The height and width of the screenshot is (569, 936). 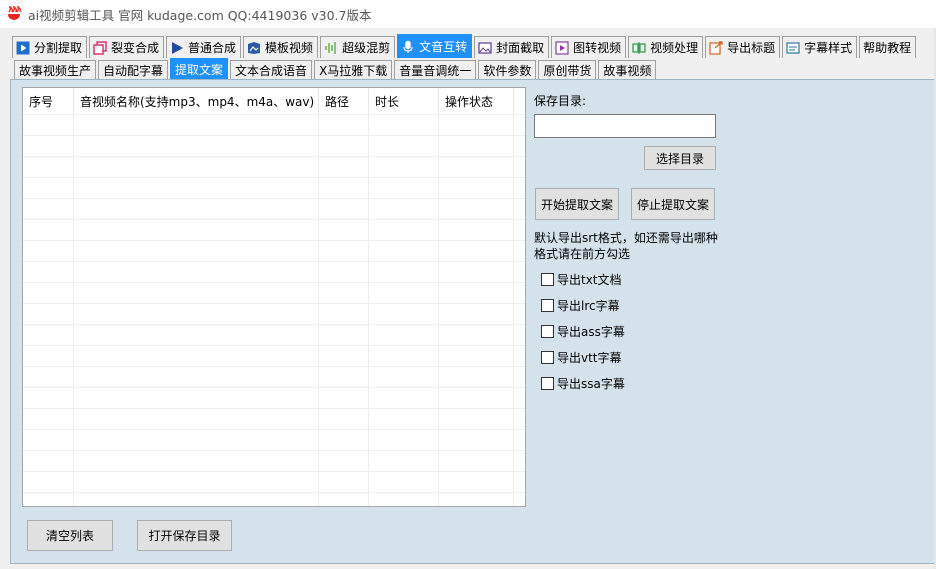 What do you see at coordinates (485, 48) in the screenshot?
I see `image-icon` at bounding box center [485, 48].